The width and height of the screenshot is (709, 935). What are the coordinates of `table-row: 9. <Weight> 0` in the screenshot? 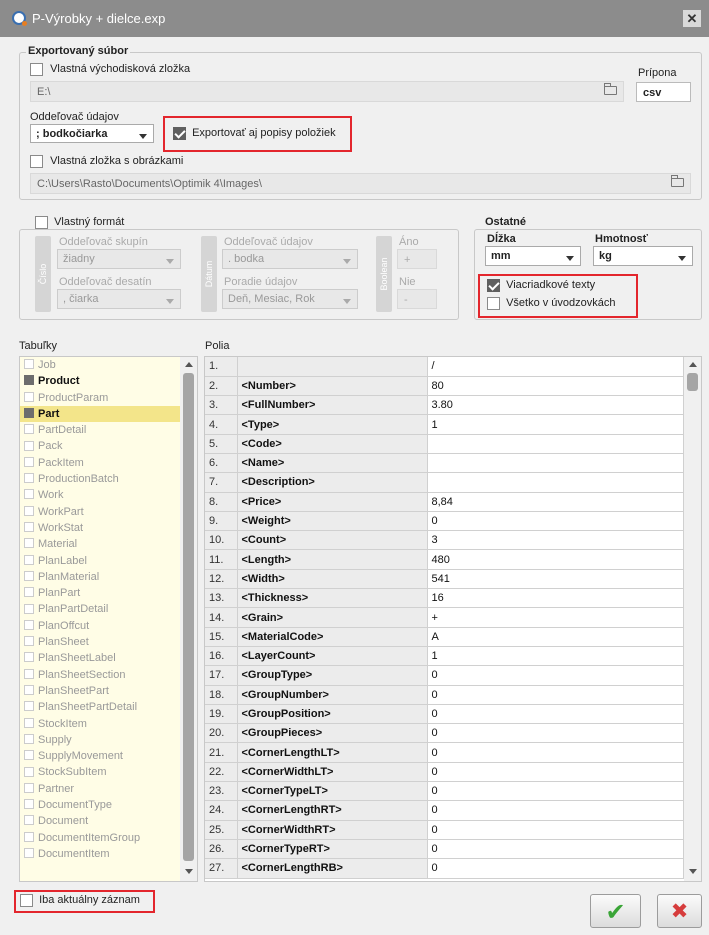 It's located at (444, 521).